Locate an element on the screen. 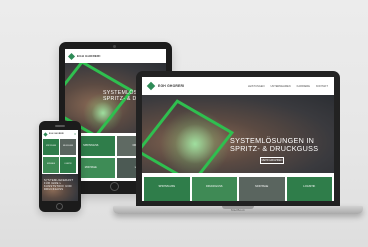  hero-title: SYSTEMLÖSUNGEN IN SPRITZ- & DRUCKGUSS is located at coordinates (274, 145).